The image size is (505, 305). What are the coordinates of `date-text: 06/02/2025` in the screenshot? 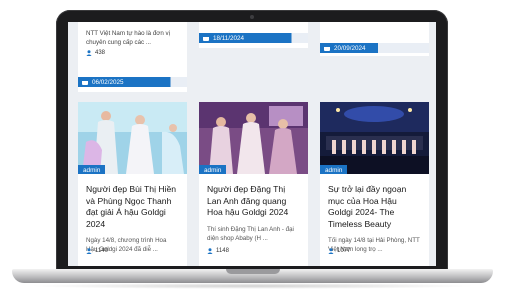 It's located at (108, 82).